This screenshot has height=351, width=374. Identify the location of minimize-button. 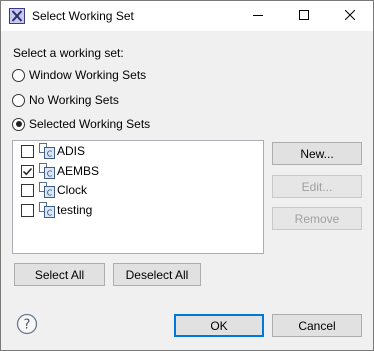
(258, 16).